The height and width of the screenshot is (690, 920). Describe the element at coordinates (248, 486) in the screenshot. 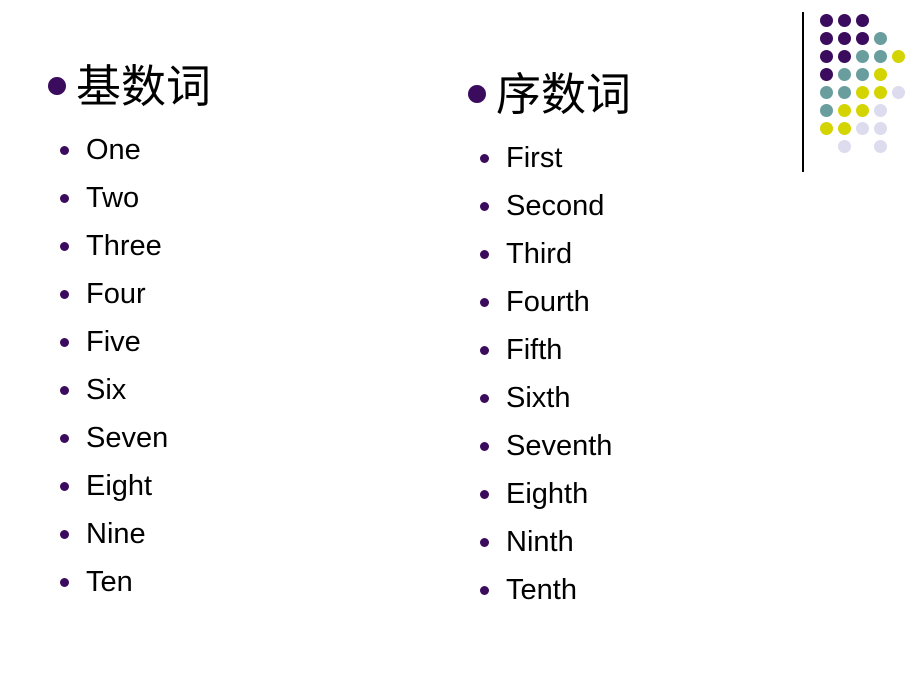

I see `list-item: Eight` at that location.